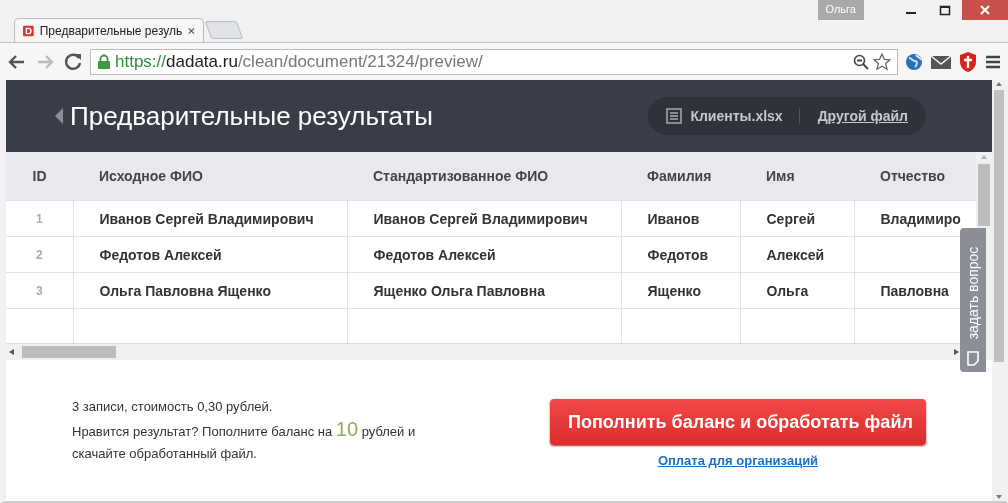 This screenshot has height=503, width=1008. I want to click on address-field: https://dadata.ru/clean/document/21324/preview/, so click(494, 62).